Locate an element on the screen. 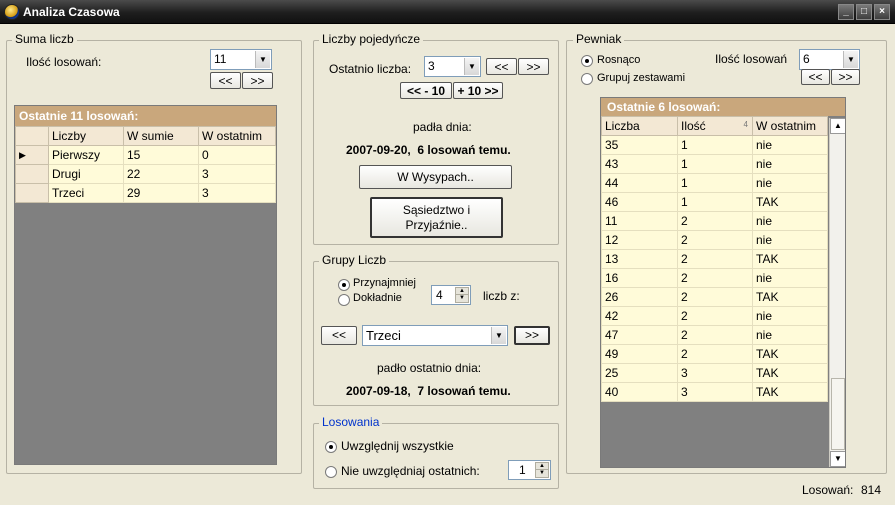  groups-next-button: >> is located at coordinates (532, 335).